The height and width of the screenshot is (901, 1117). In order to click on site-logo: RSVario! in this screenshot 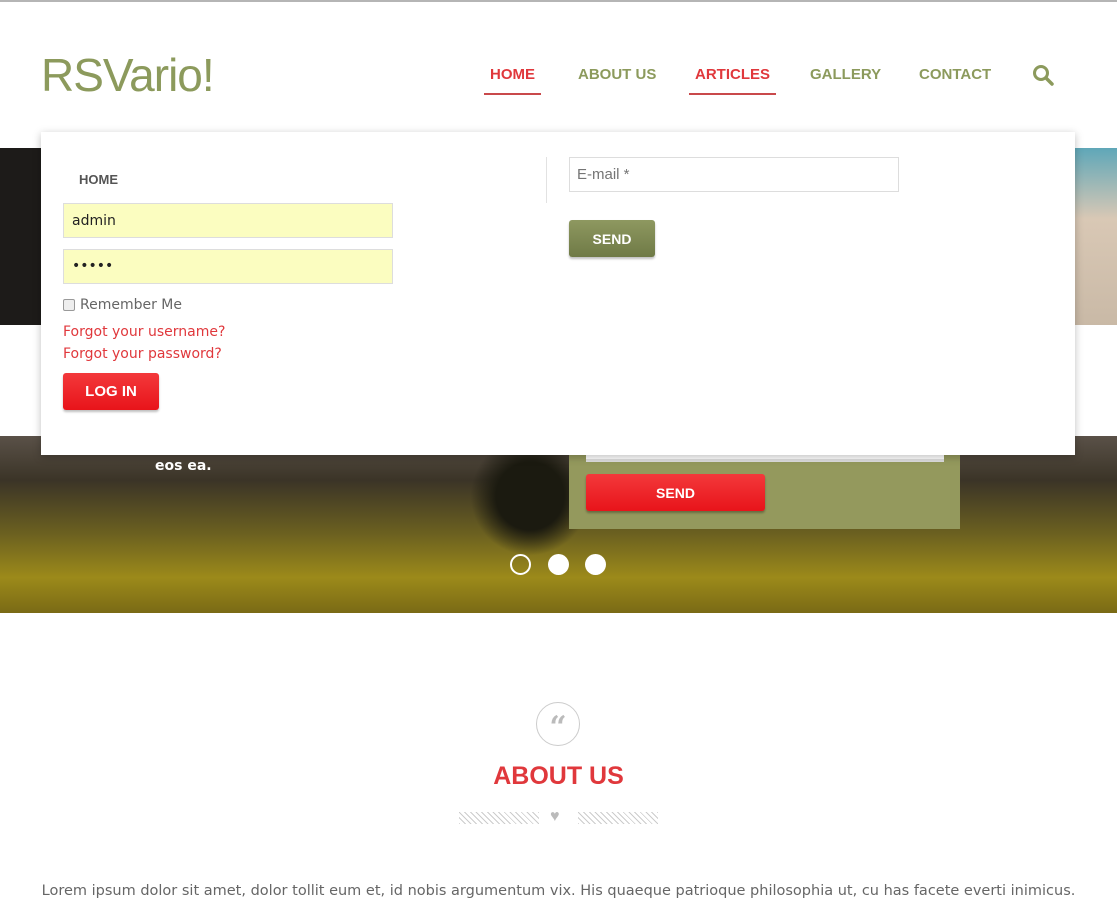, I will do `click(128, 75)`.